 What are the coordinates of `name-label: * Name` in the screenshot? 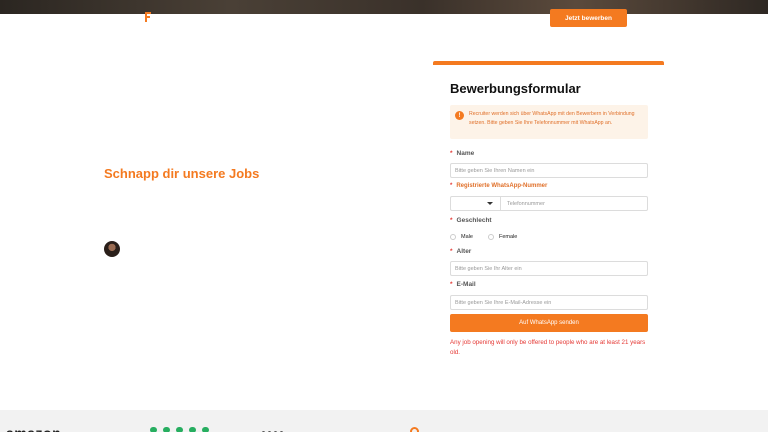 It's located at (462, 153).